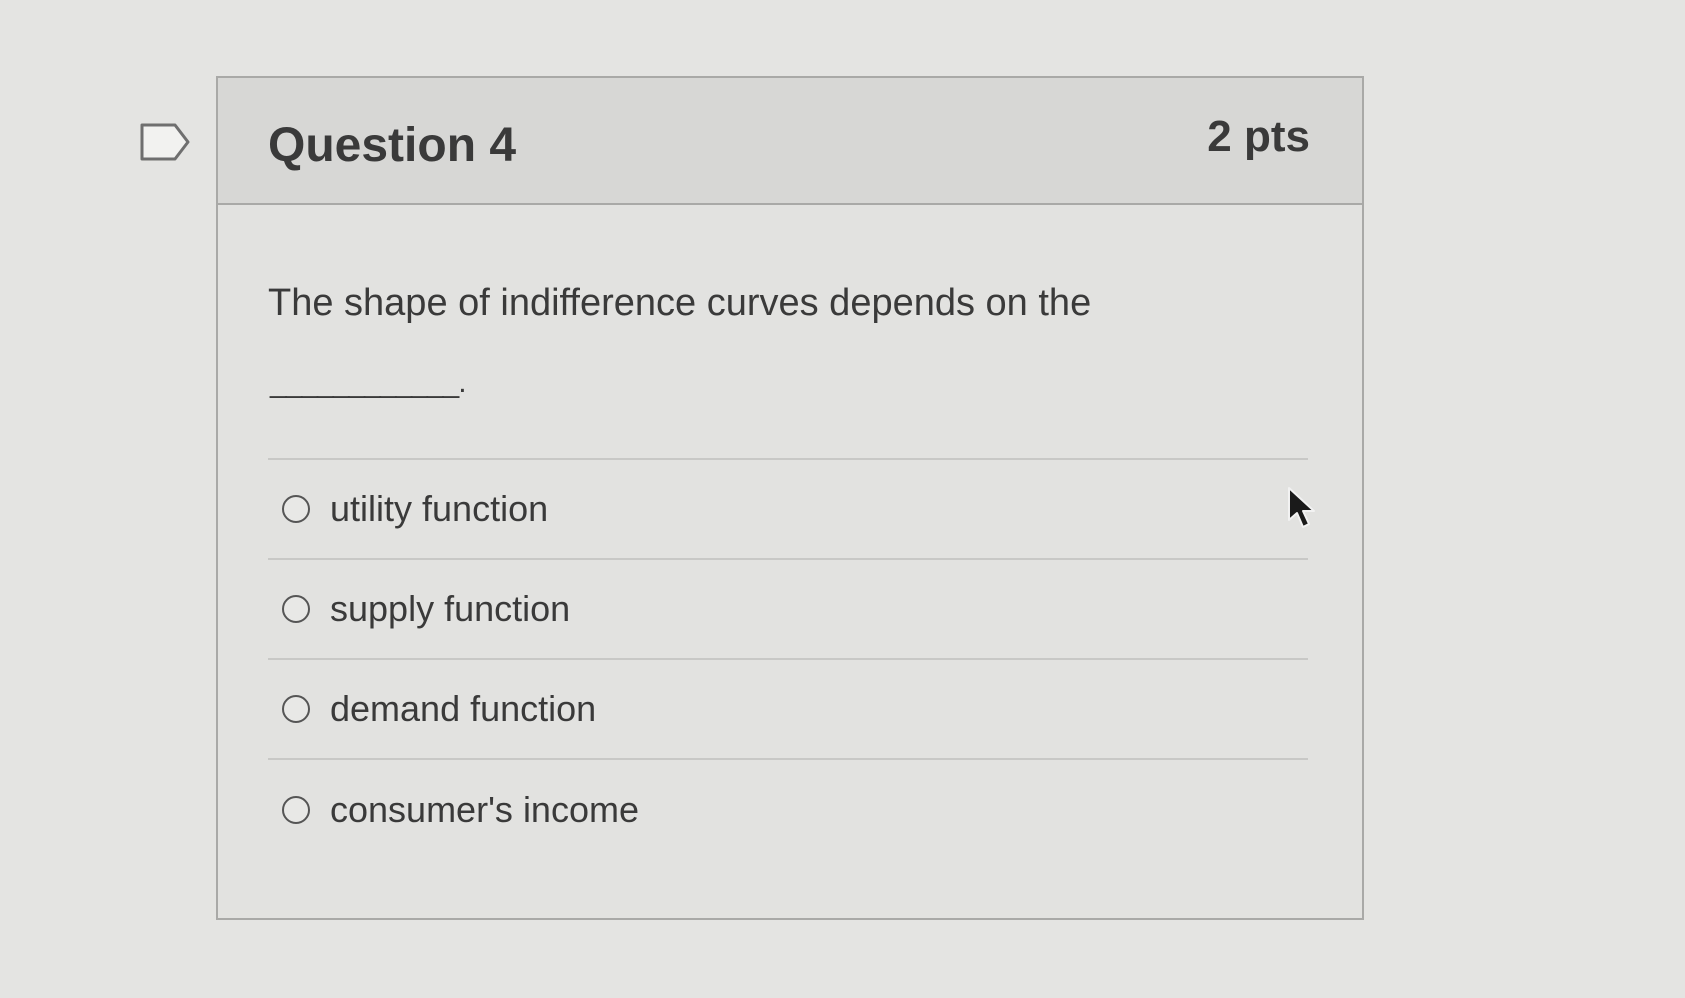 Image resolution: width=1685 pixels, height=998 pixels. I want to click on question-title: Question 4, so click(392, 145).